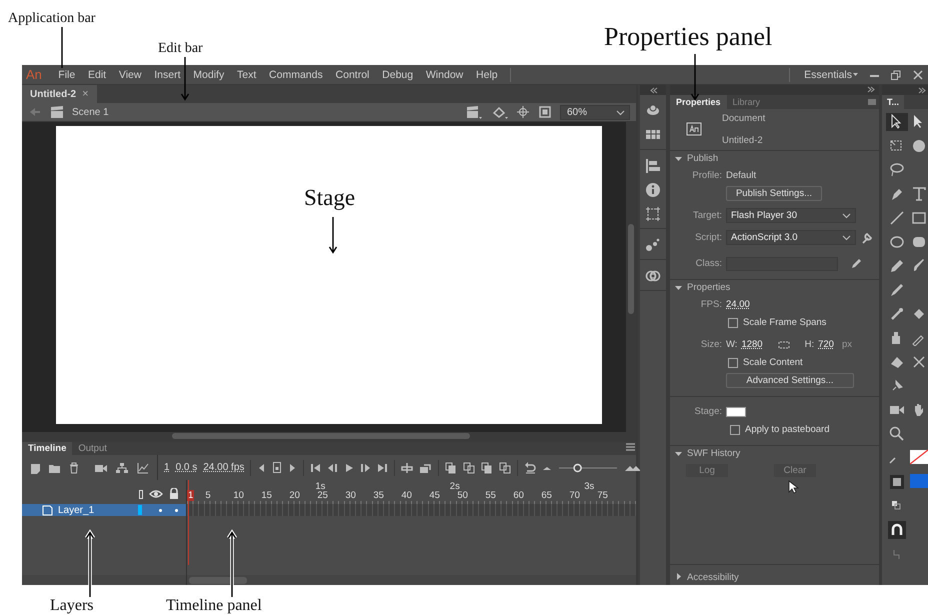 The width and height of the screenshot is (928, 615). What do you see at coordinates (35, 468) in the screenshot?
I see `new-layer-icon` at bounding box center [35, 468].